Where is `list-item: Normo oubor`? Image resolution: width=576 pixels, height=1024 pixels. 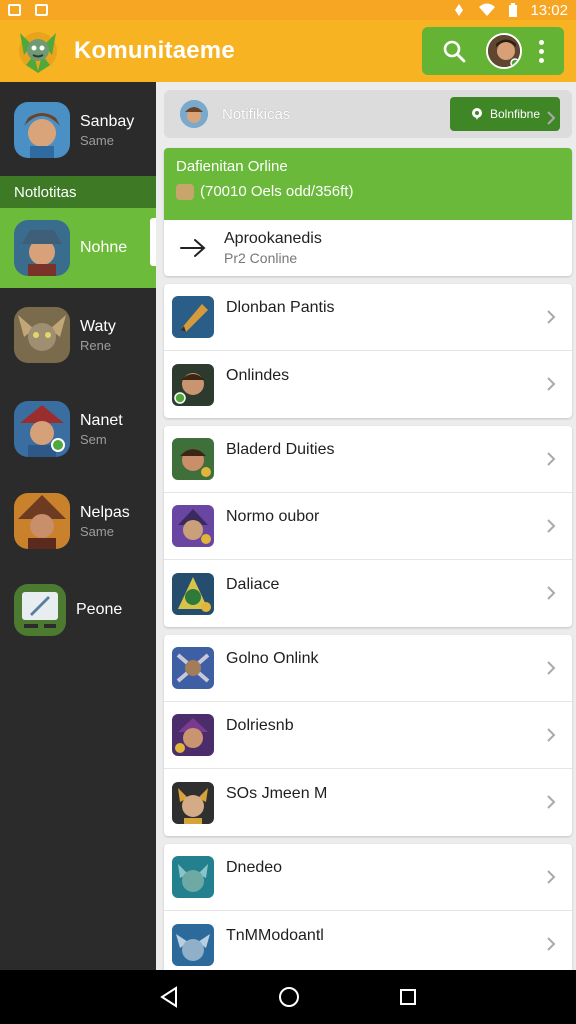
list-item: Normo oubor is located at coordinates (368, 526).